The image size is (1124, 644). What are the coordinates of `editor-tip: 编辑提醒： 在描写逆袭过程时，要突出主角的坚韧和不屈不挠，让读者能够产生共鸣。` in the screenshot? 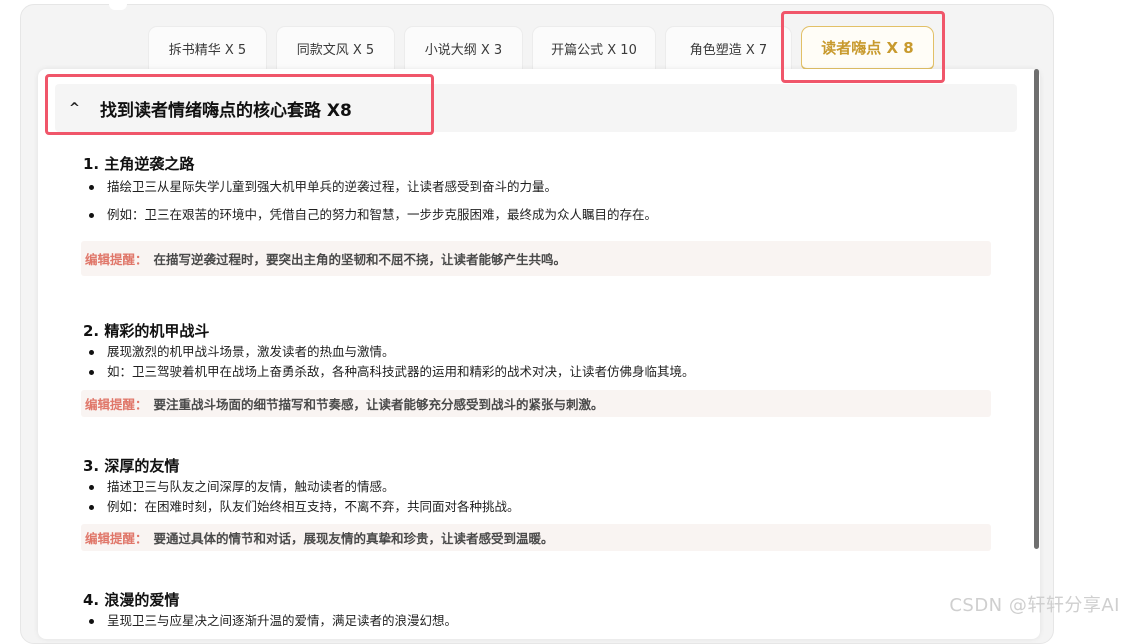 It's located at (536, 258).